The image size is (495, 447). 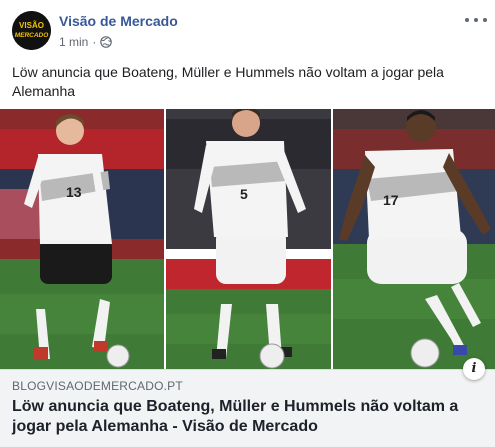 I want to click on logo-text-bottom: MERCADO, so click(x=32, y=35).